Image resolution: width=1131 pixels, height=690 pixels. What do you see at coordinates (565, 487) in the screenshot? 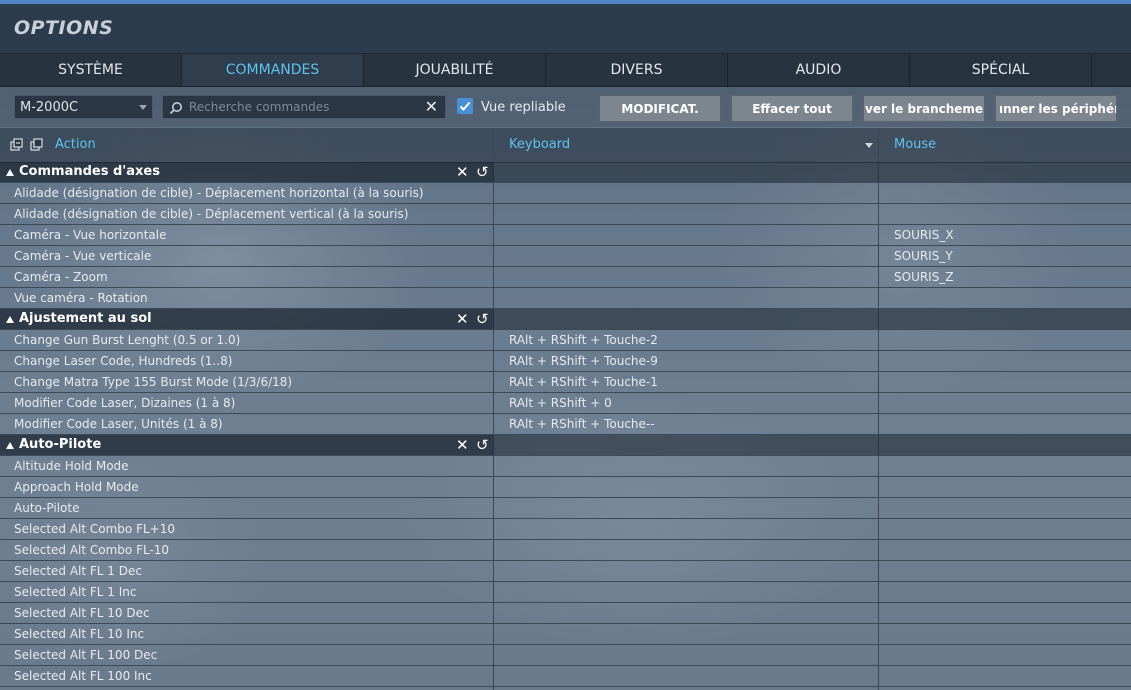
I see `binding-row: Approach Hold Mode` at bounding box center [565, 487].